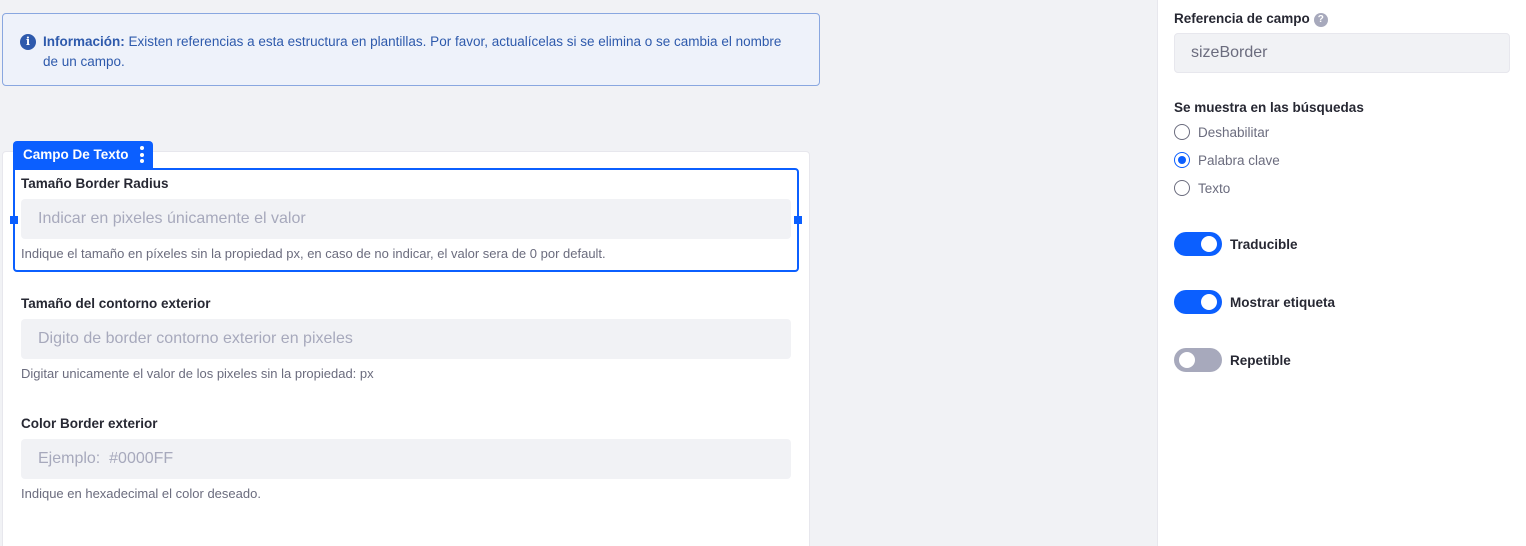 The height and width of the screenshot is (546, 1526). Describe the element at coordinates (89, 423) in the screenshot. I see `field-label: Color Border exterior` at that location.